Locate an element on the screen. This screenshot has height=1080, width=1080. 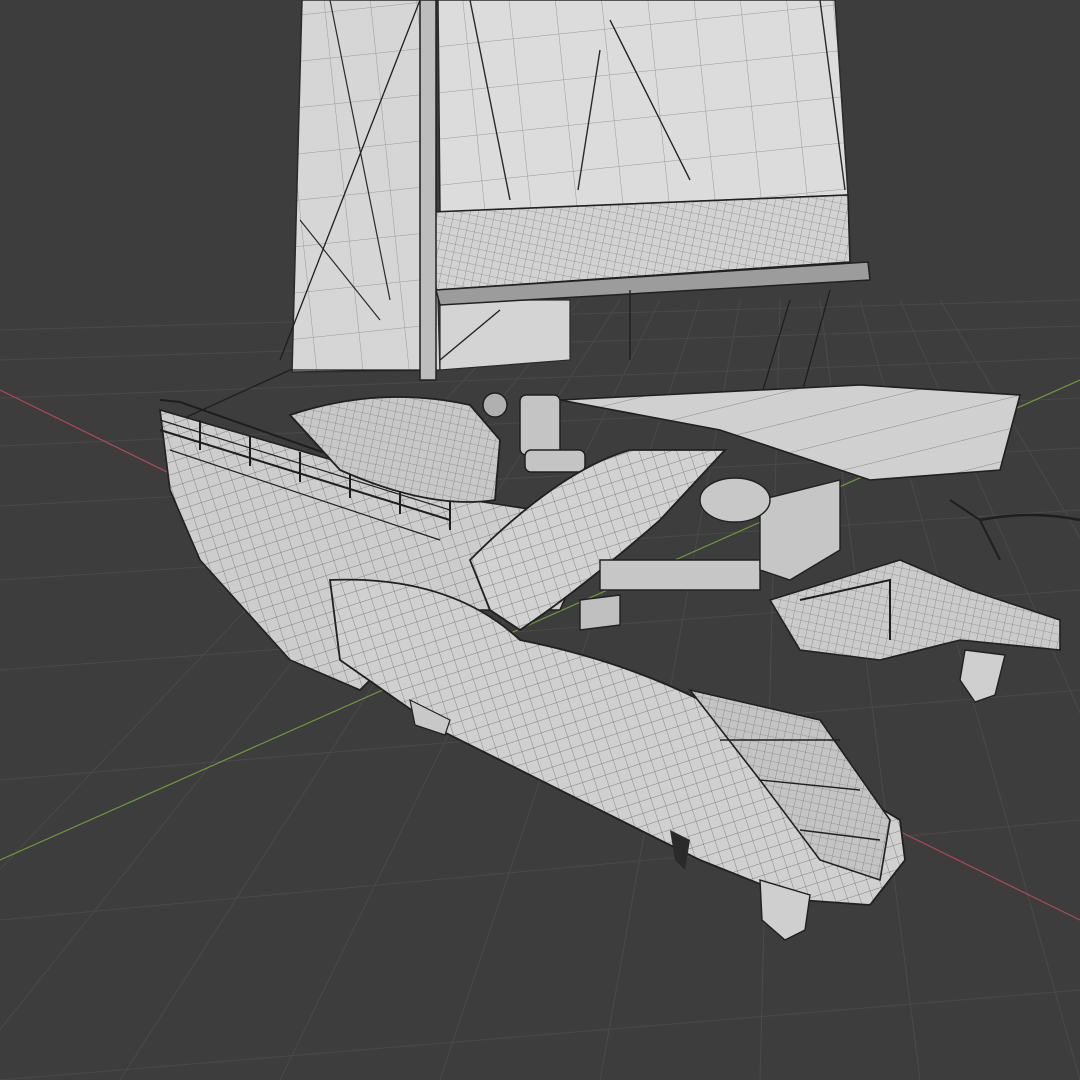
port-rudder is located at coordinates (982, 676).